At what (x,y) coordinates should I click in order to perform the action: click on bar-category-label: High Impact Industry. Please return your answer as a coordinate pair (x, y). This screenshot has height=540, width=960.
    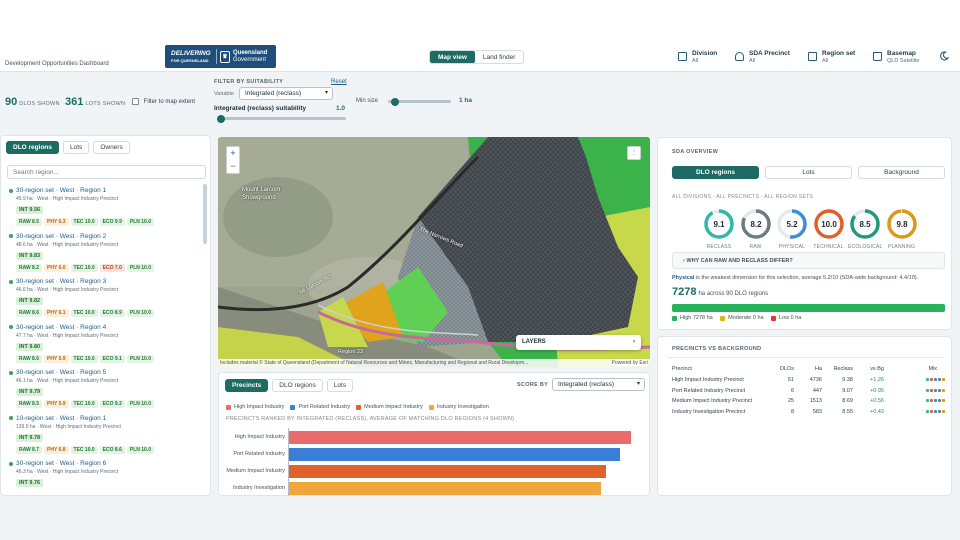
    Looking at the image, I should click on (259, 437).